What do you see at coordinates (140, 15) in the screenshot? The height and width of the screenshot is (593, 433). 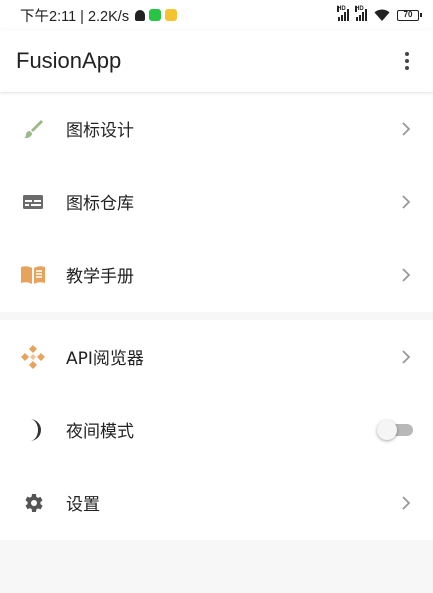 I see `bell-icon` at bounding box center [140, 15].